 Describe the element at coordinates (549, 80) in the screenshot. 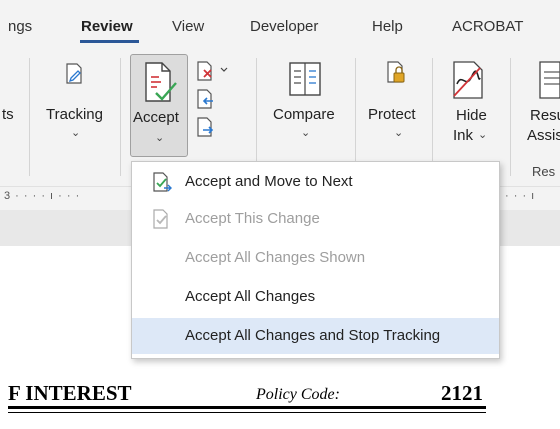

I see `resume-assistant-icon` at that location.